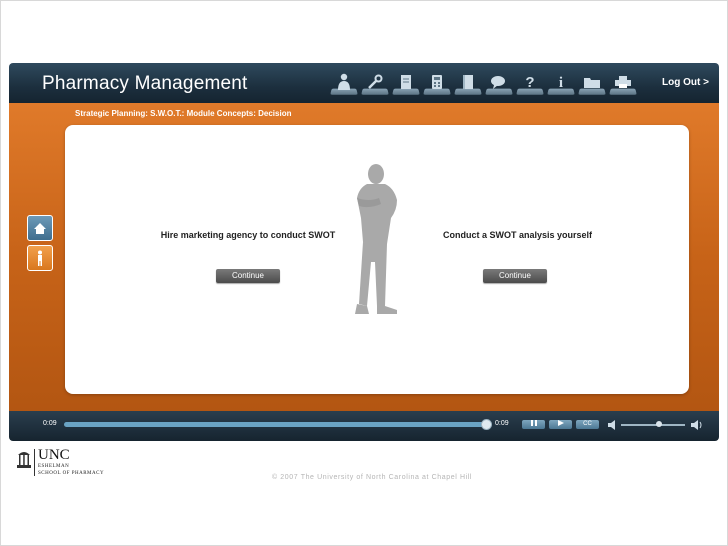 Image resolution: width=728 pixels, height=546 pixels. Describe the element at coordinates (502, 423) in the screenshot. I see `total-time: 0:09` at that location.